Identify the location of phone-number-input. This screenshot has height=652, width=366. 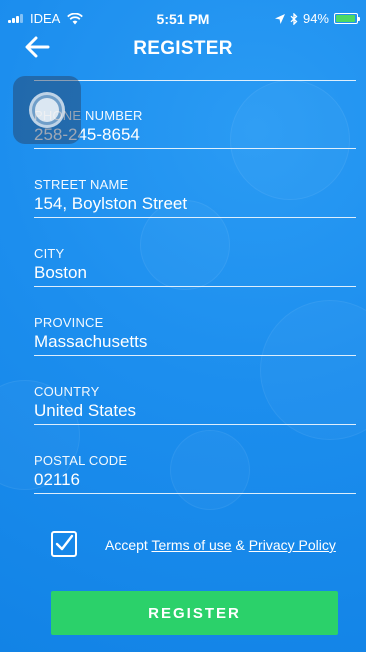
(195, 136).